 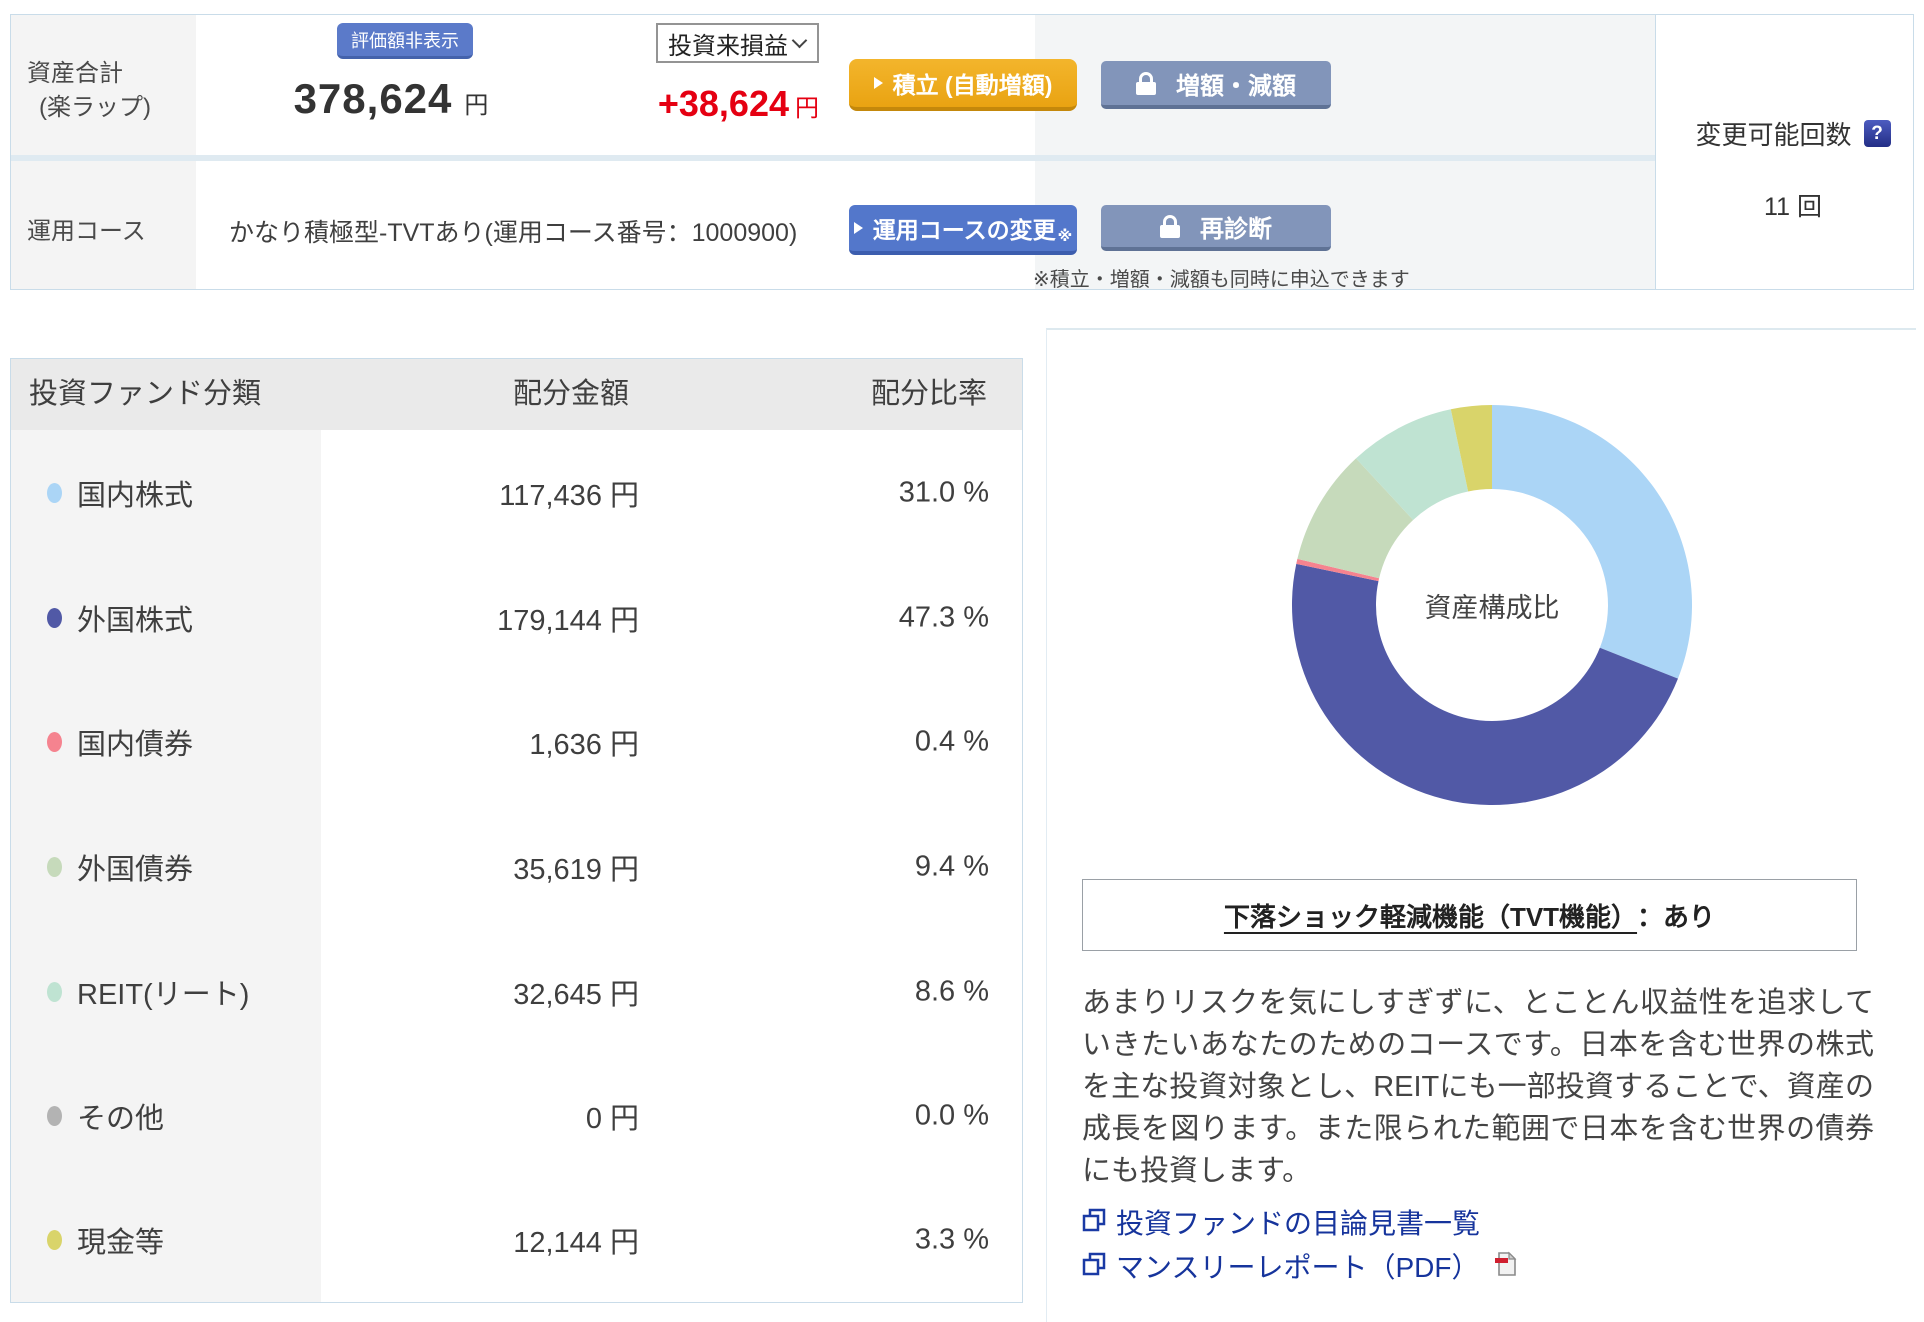 I want to click on row-divider, so click(x=833, y=158).